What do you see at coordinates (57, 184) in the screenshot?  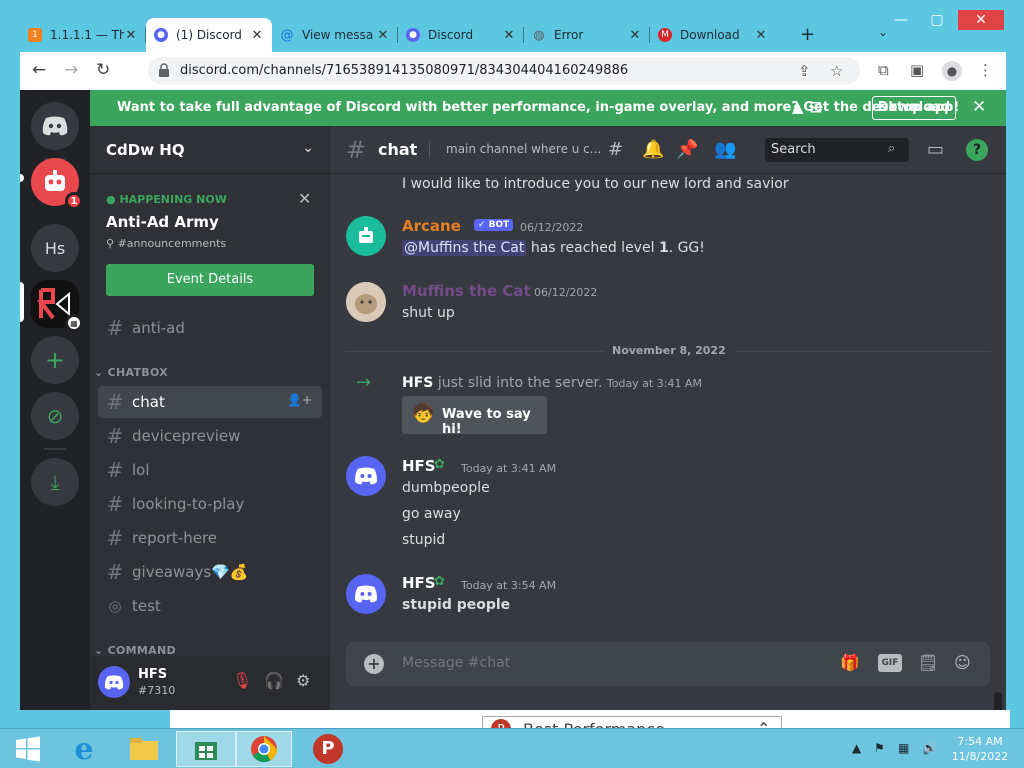 I see `server-robot-icon: 1` at bounding box center [57, 184].